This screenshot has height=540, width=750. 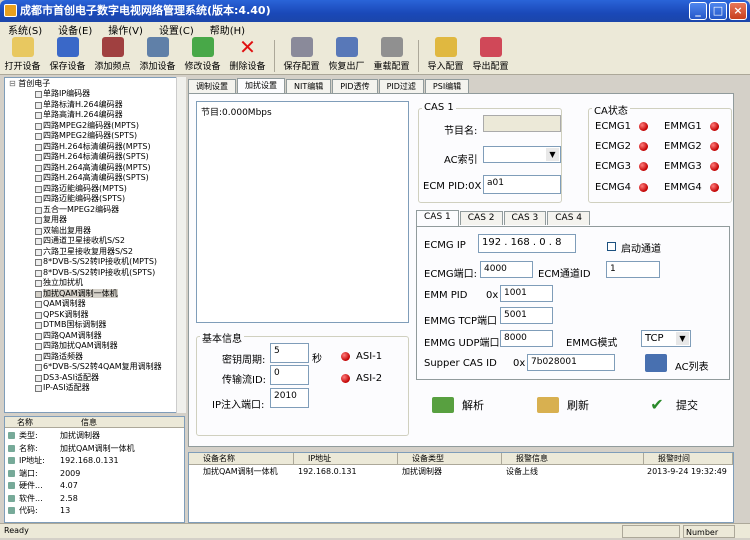 I want to click on tab-cas1: CAS 1, so click(x=437, y=218).